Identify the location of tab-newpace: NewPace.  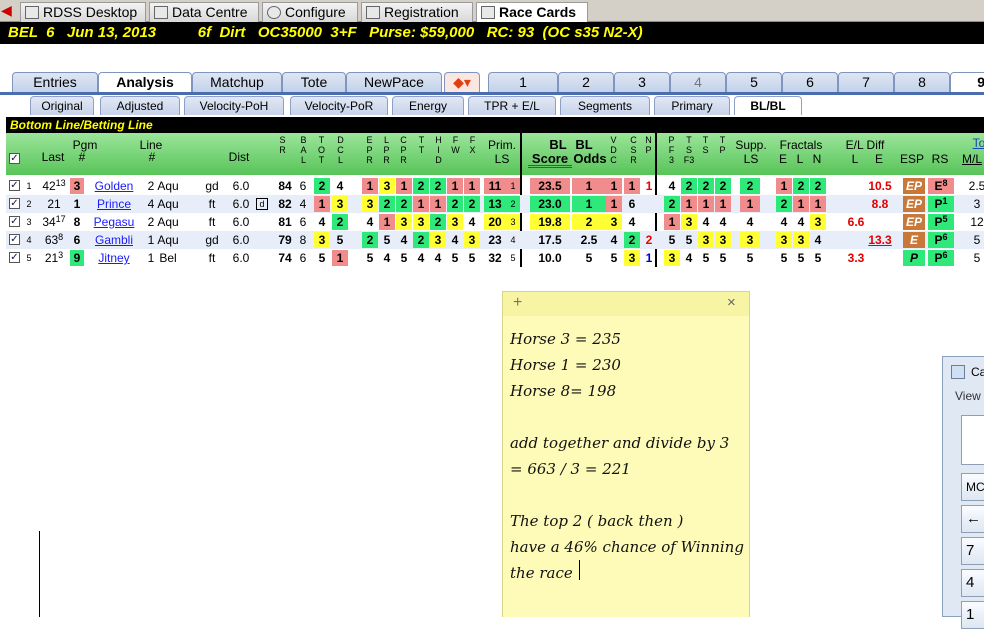
(394, 82).